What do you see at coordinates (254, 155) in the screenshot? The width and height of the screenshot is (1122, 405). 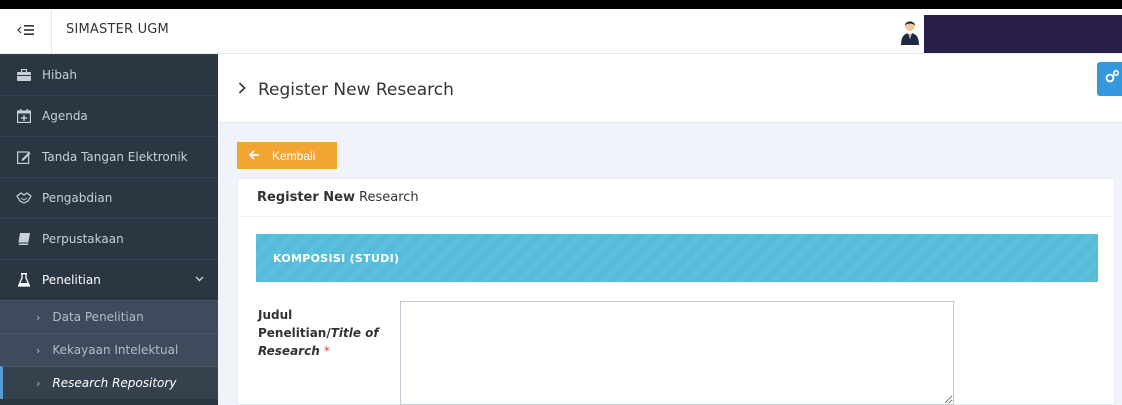 I see `arrow-left-icon` at bounding box center [254, 155].